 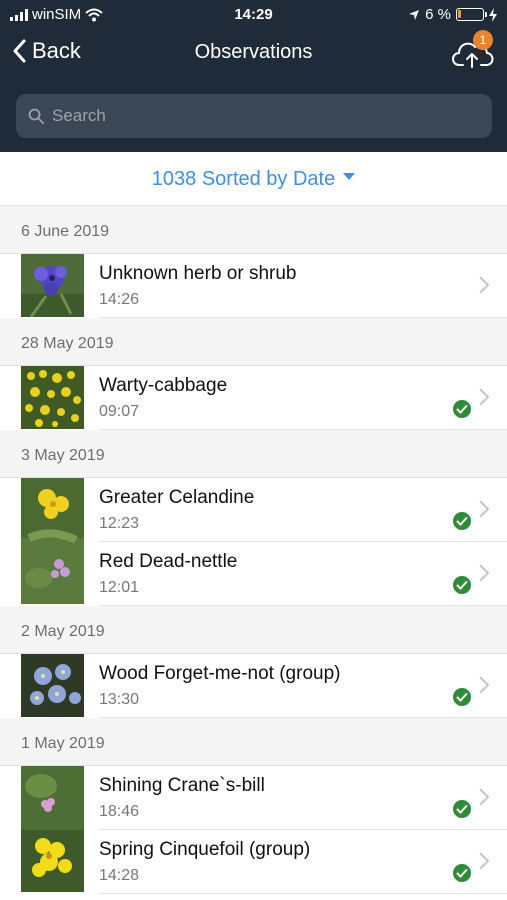 What do you see at coordinates (119, 875) in the screenshot?
I see `observation-time: 14:28` at bounding box center [119, 875].